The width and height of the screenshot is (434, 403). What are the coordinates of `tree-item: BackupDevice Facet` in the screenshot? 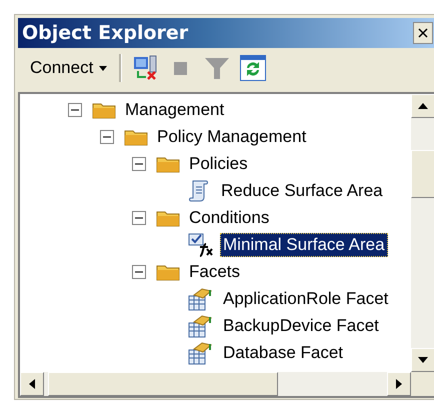 It's located at (301, 326).